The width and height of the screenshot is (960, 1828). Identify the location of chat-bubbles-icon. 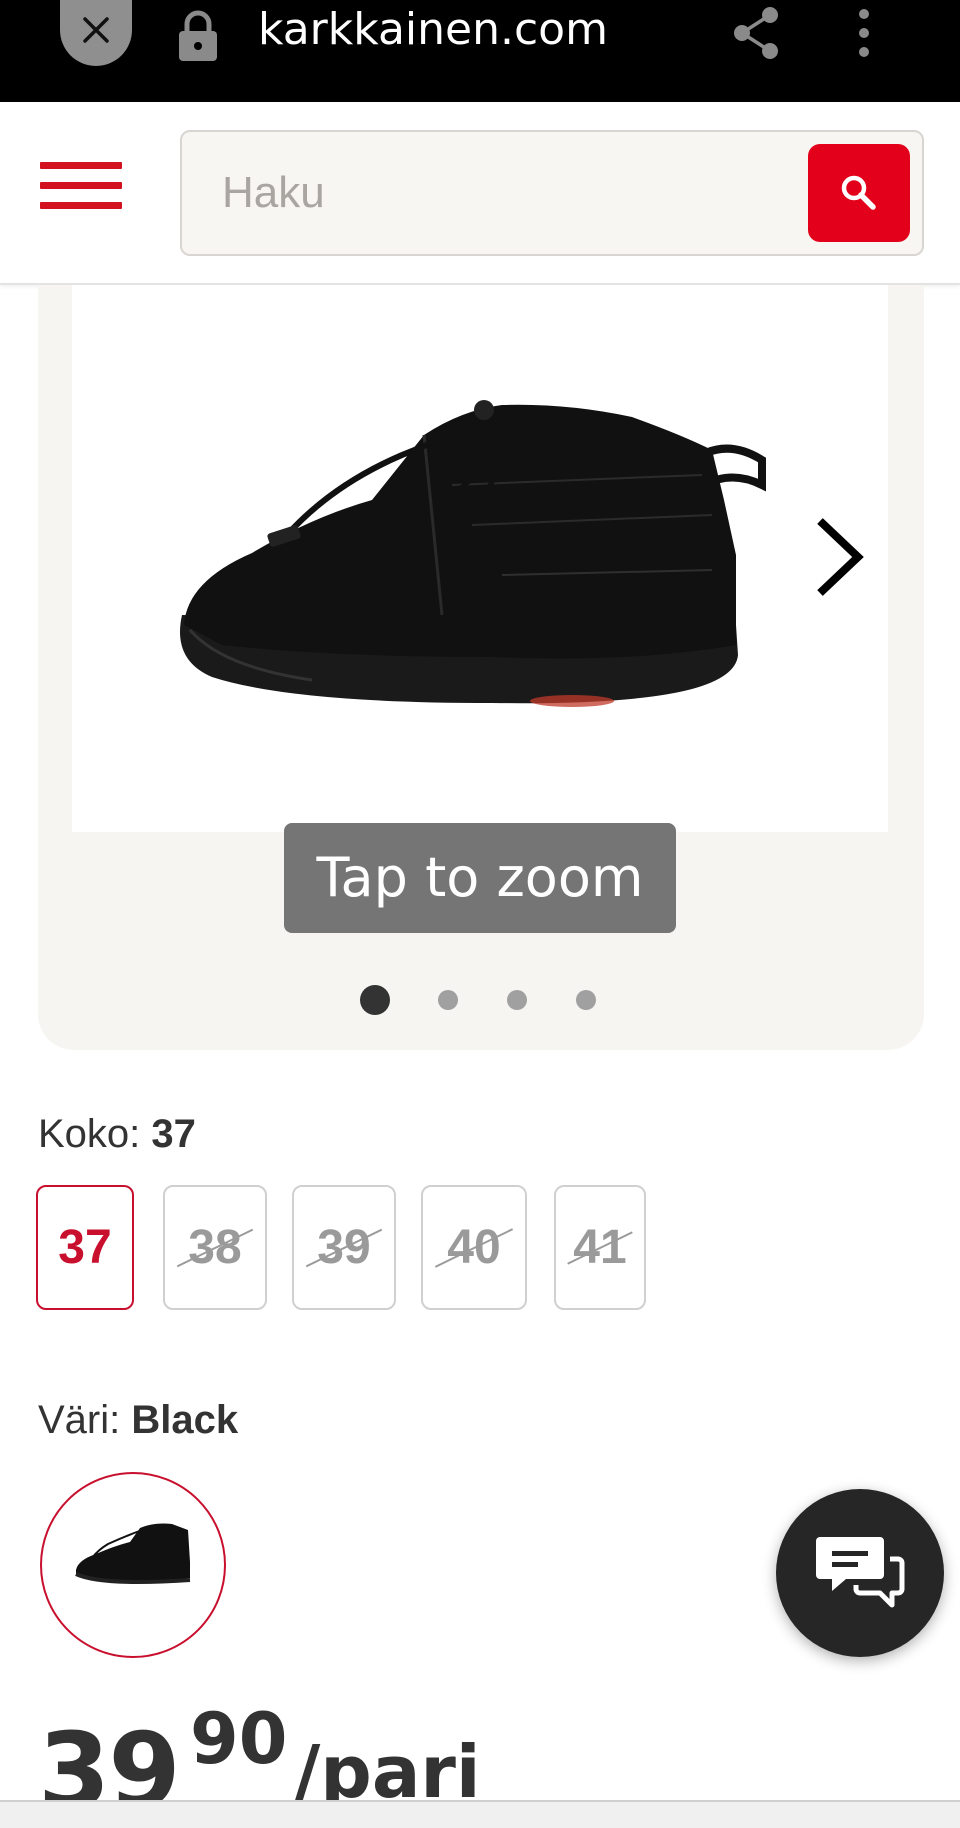
(860, 1572).